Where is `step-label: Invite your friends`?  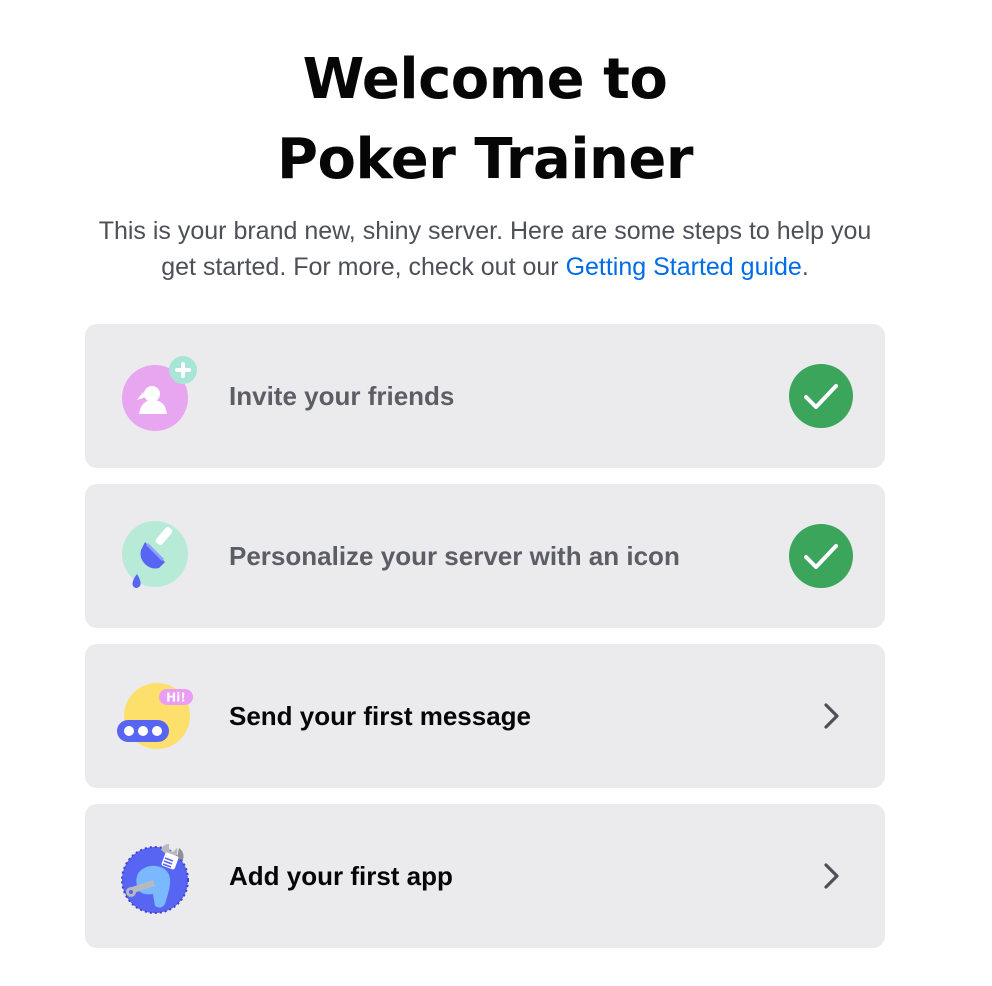 step-label: Invite your friends is located at coordinates (342, 396).